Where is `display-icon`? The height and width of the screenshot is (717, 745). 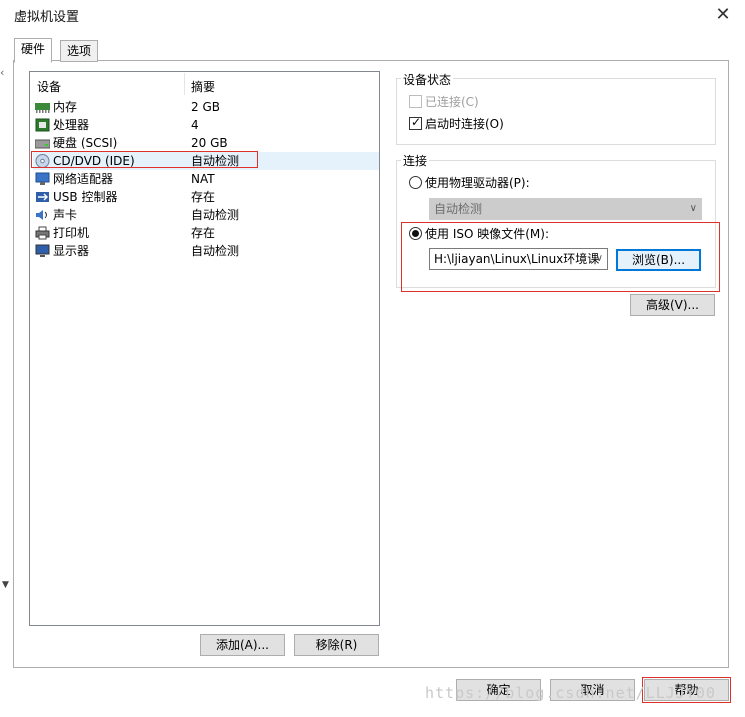 display-icon is located at coordinates (42, 251).